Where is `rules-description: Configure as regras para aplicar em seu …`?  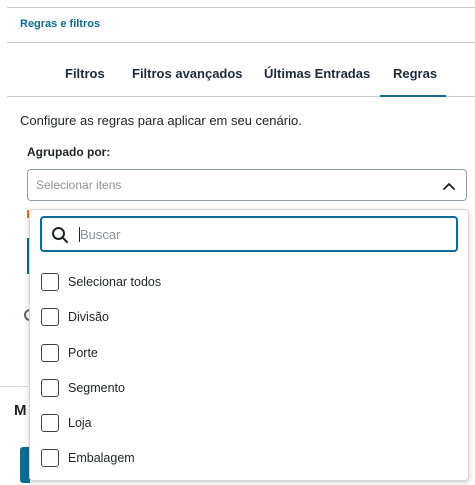
rules-description: Configure as regras para aplicar em seu … is located at coordinates (161, 120).